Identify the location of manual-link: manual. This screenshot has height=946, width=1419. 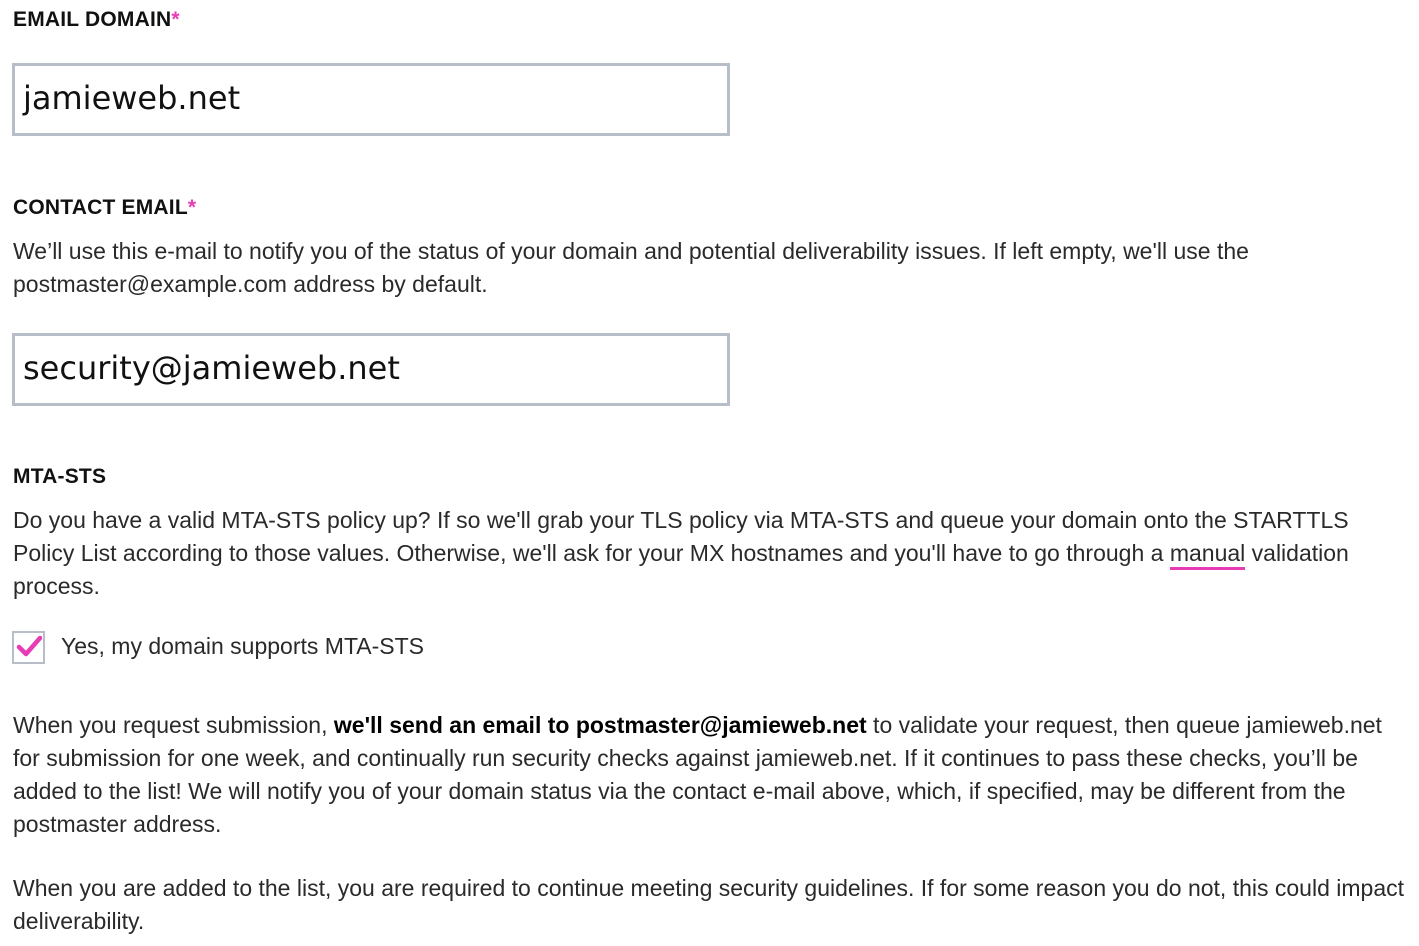
(1207, 555).